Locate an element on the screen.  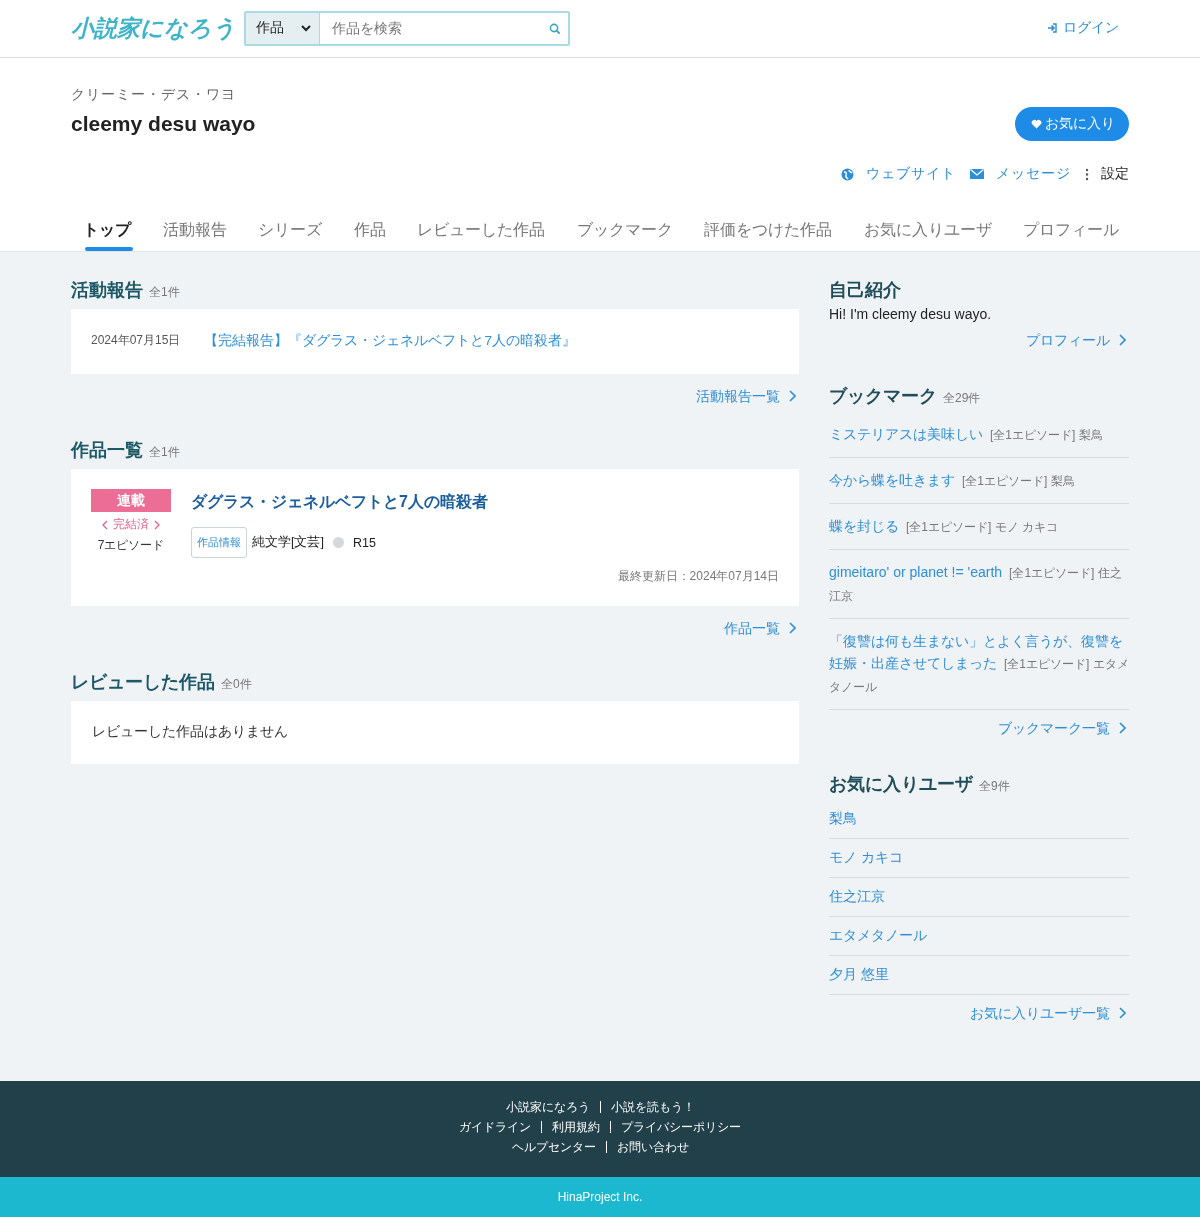
more-link: ブックマーク一覧 is located at coordinates (1062, 729).